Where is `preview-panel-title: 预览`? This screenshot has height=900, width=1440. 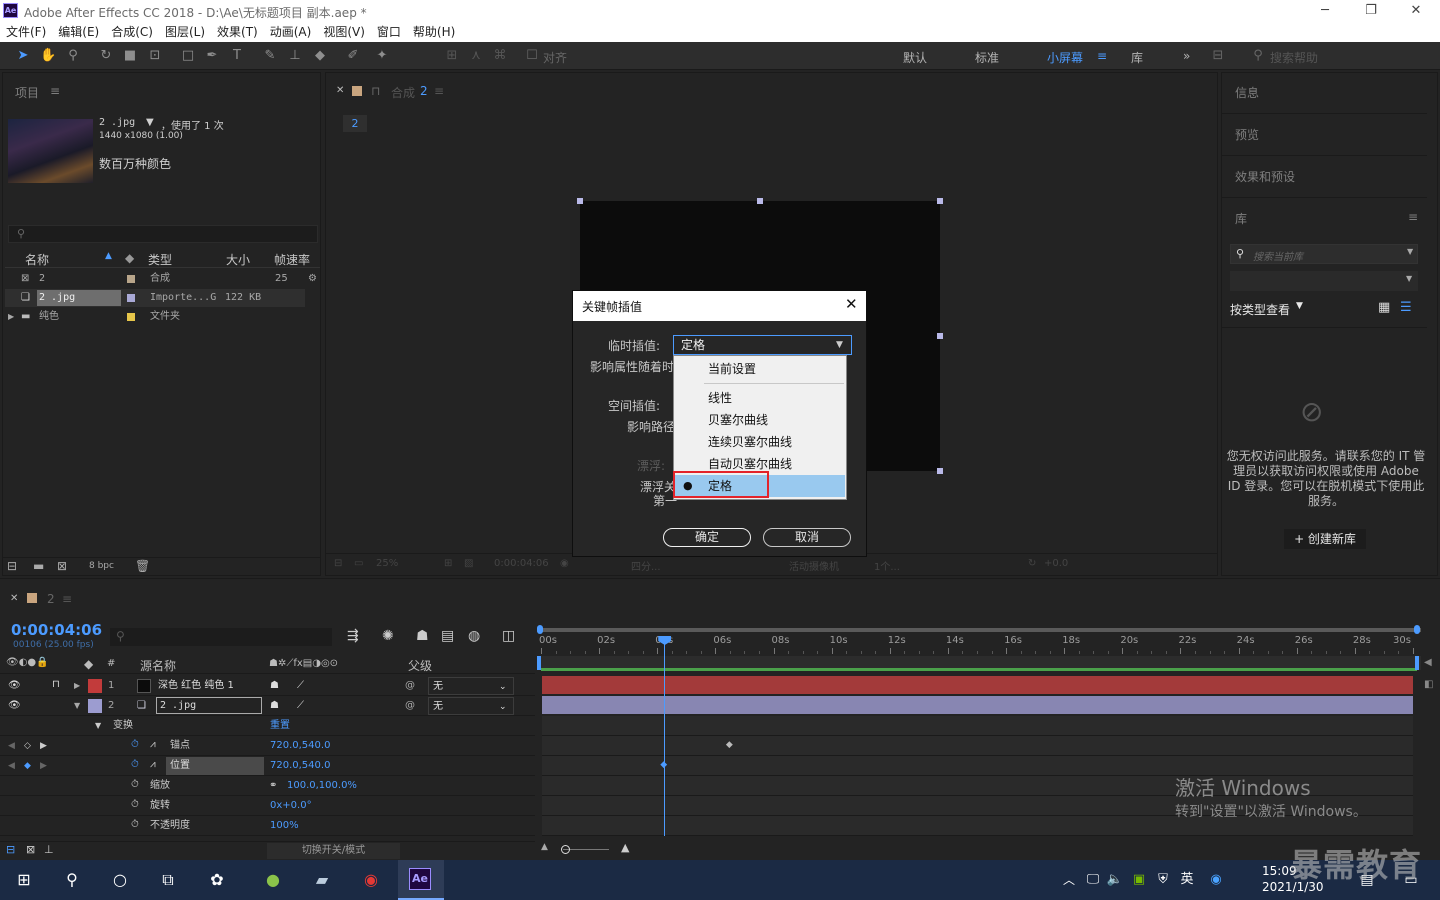 preview-panel-title: 预览 is located at coordinates (1247, 134).